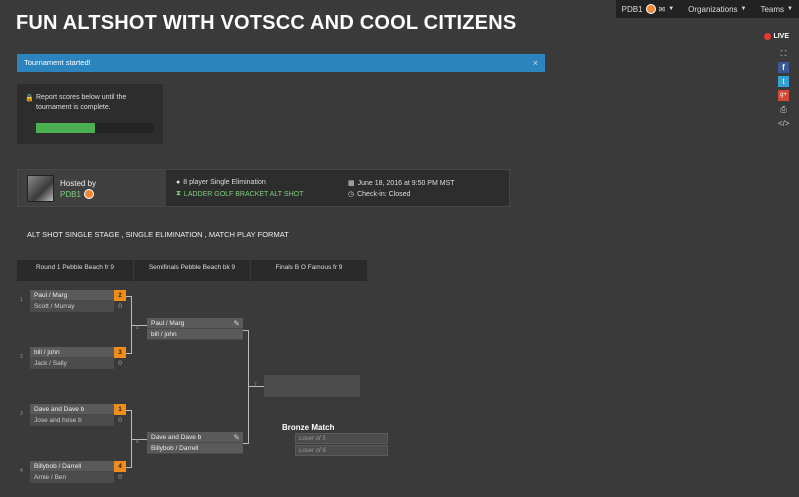  Describe the element at coordinates (662, 9) in the screenshot. I see `mail-icon: ✉` at that location.